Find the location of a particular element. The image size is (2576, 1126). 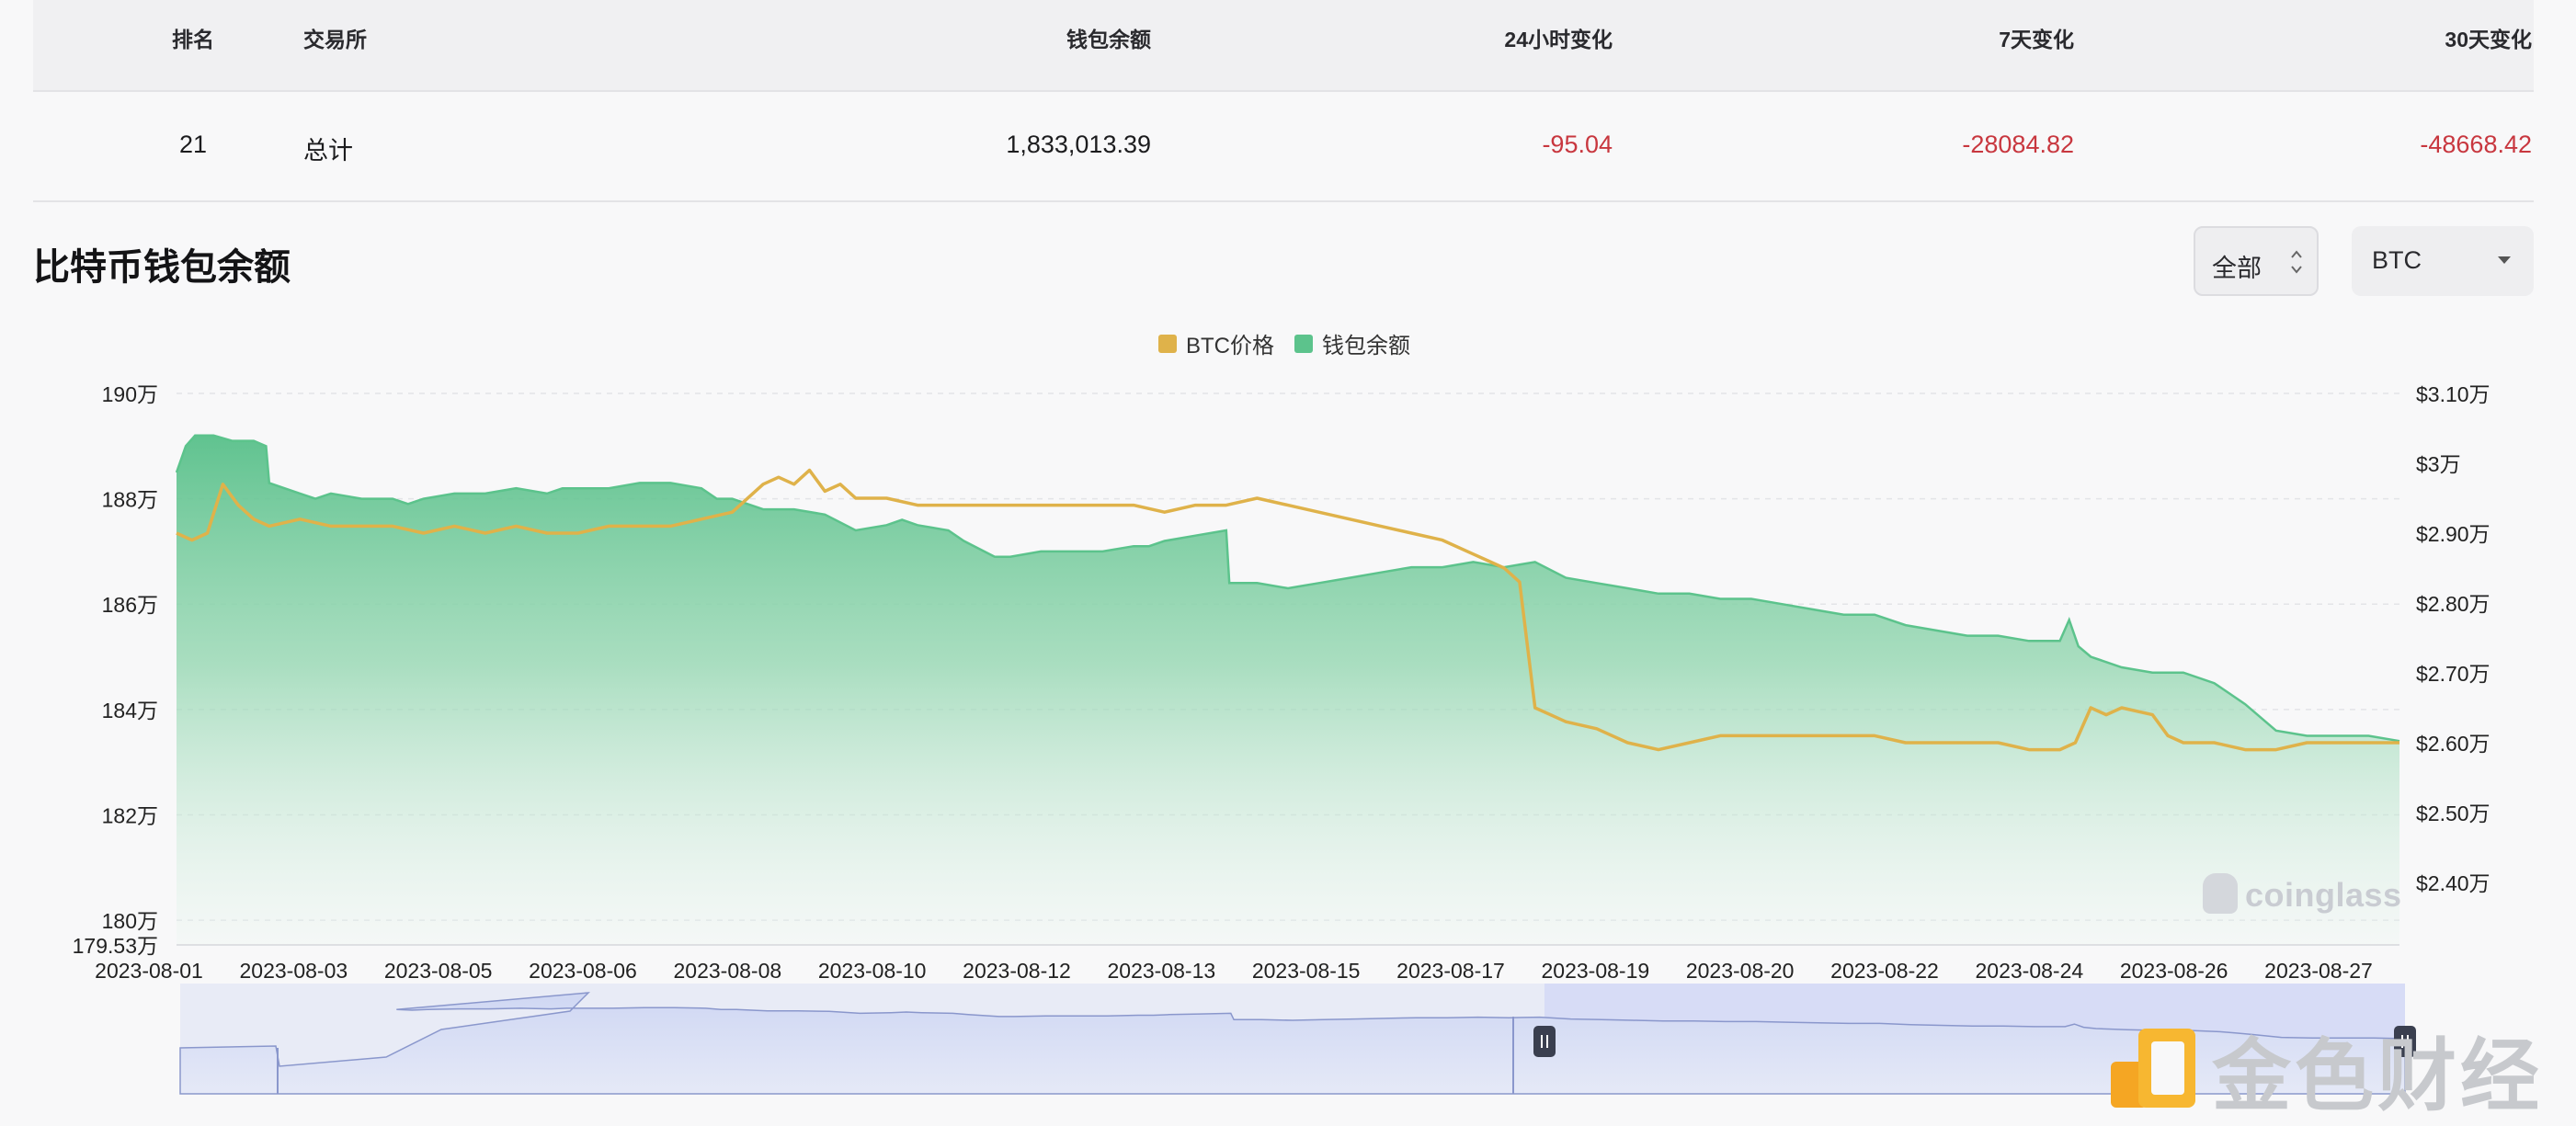

navigator-handle-left is located at coordinates (1544, 1041).